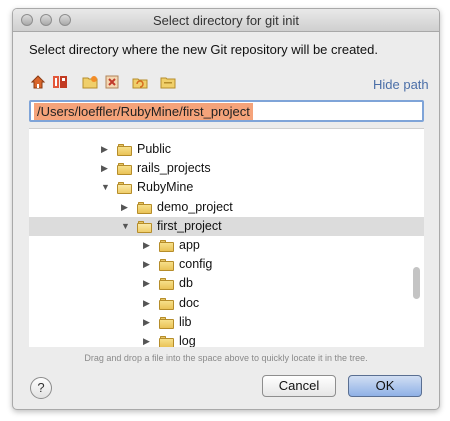 The width and height of the screenshot is (450, 421). What do you see at coordinates (196, 264) in the screenshot?
I see `tree-row-label: config` at bounding box center [196, 264].